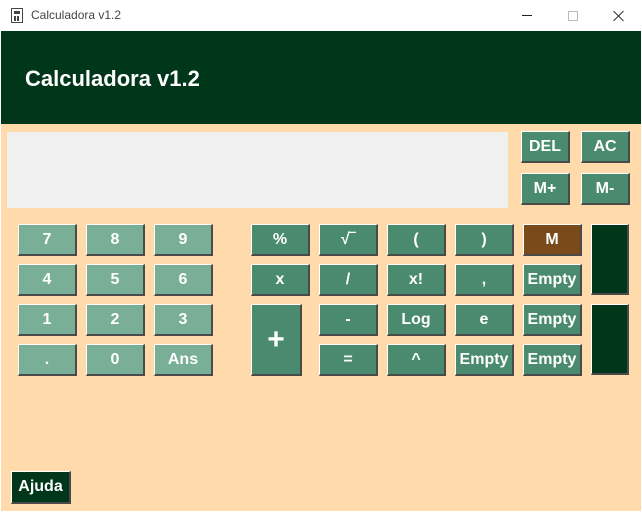 The width and height of the screenshot is (642, 512). What do you see at coordinates (416, 280) in the screenshot?
I see `key-factorial: x!` at bounding box center [416, 280].